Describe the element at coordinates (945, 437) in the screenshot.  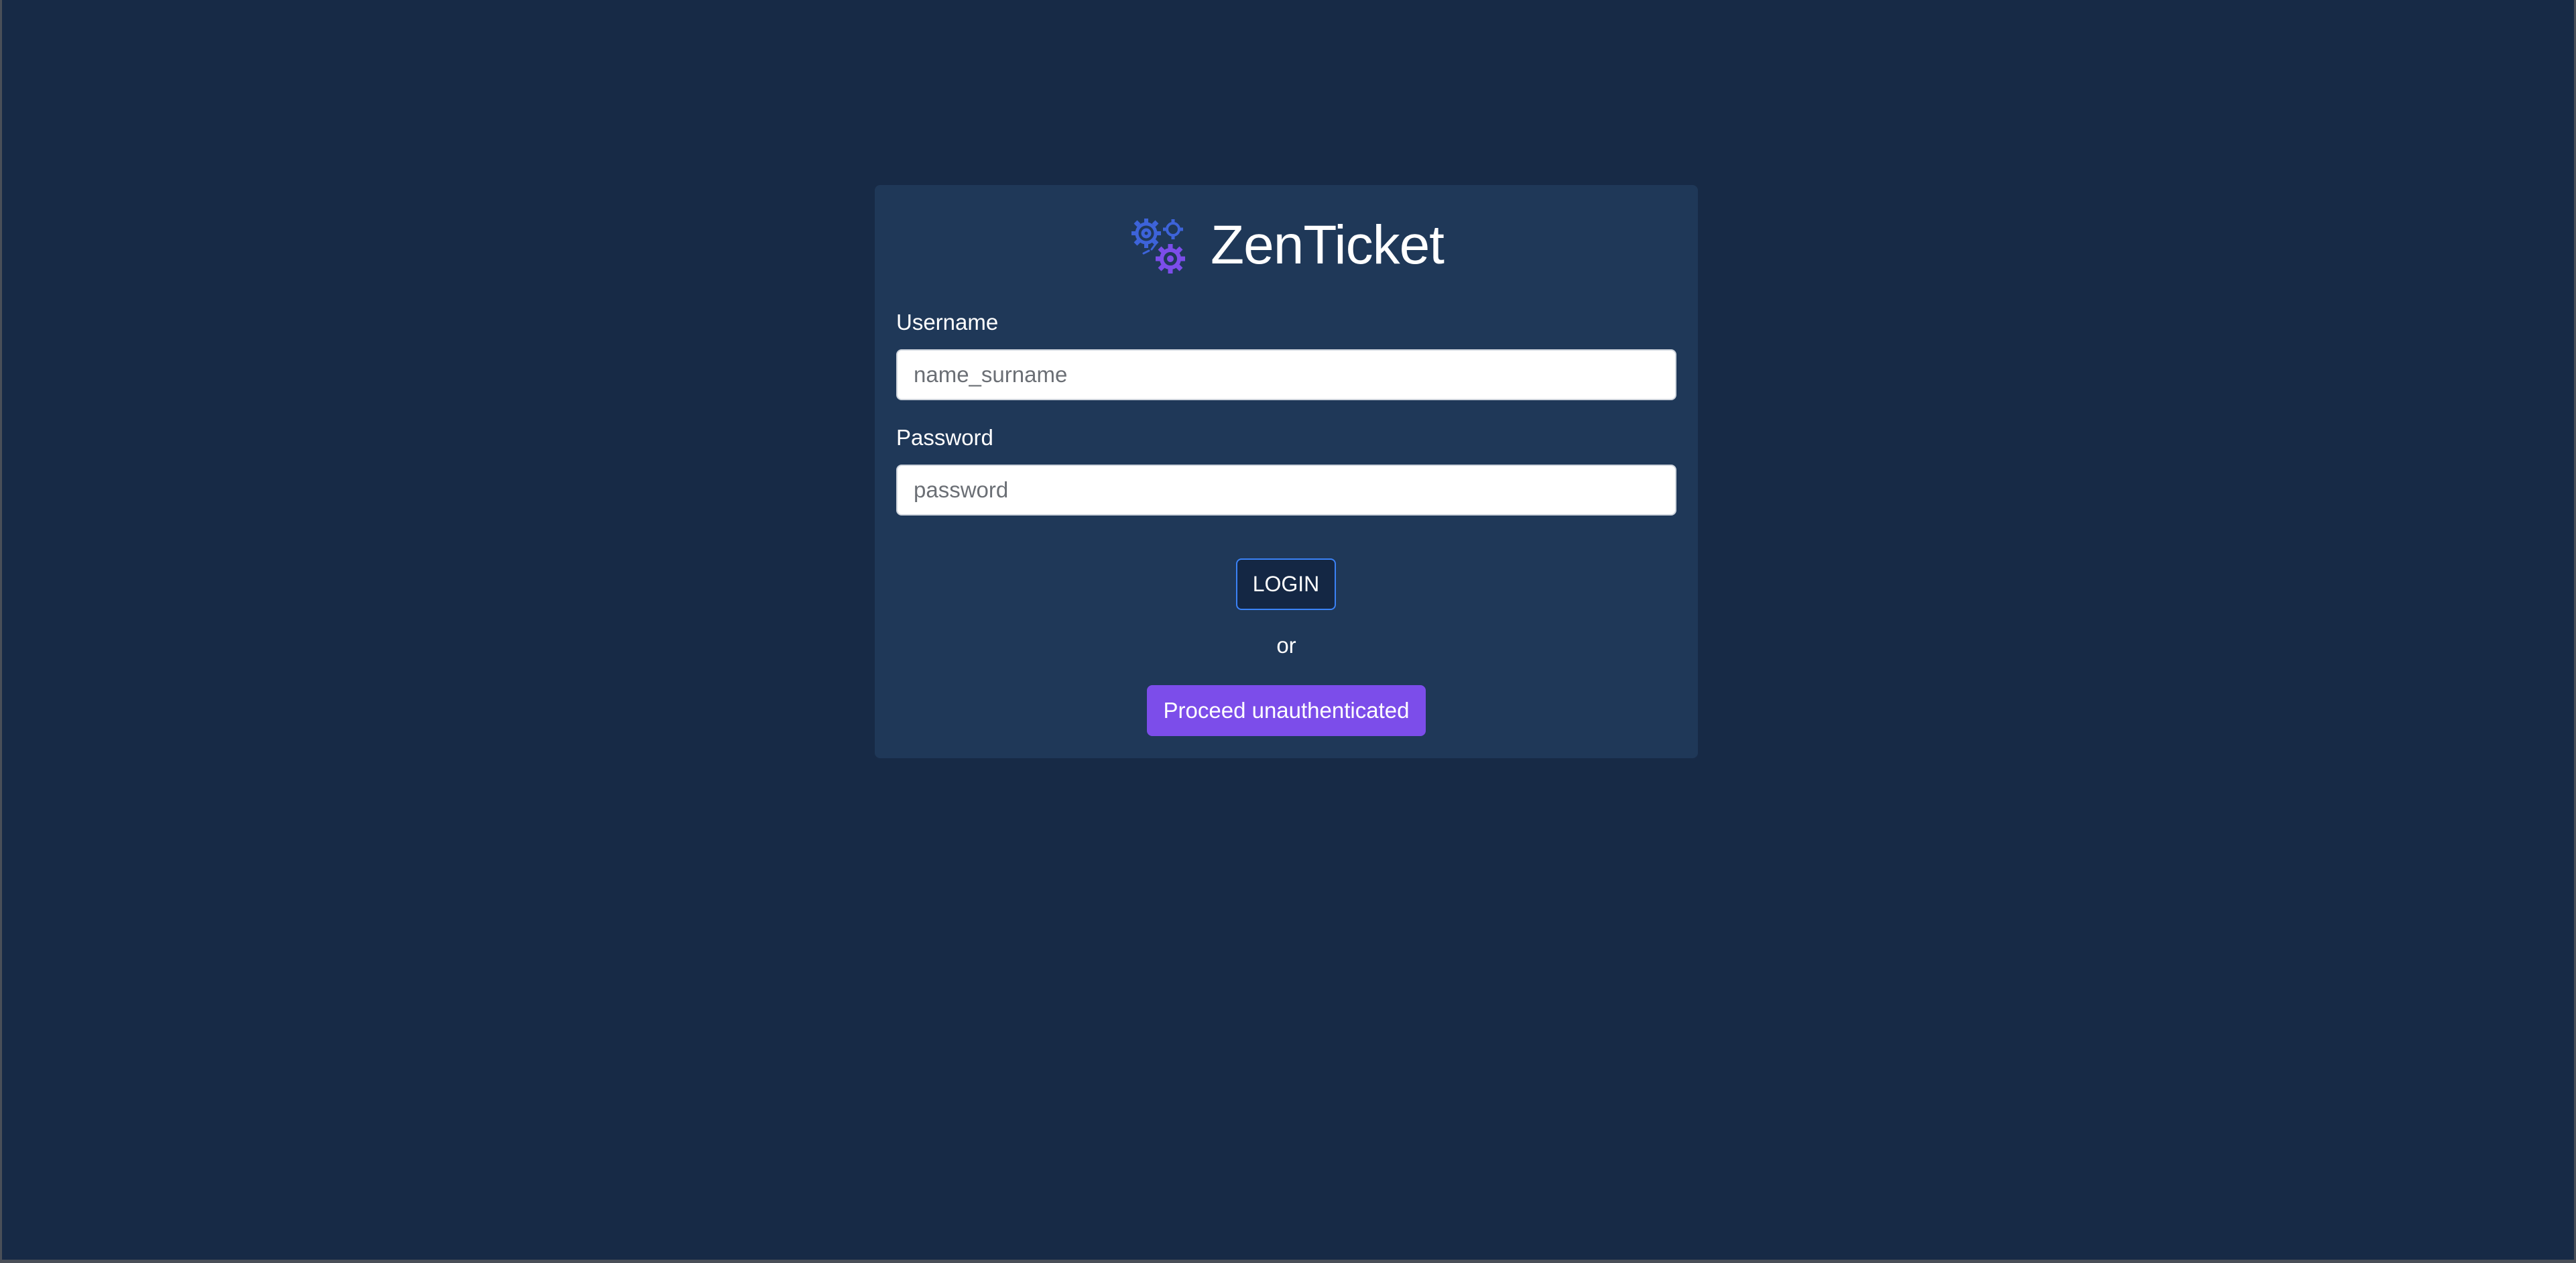
I see `password-label: Password` at that location.